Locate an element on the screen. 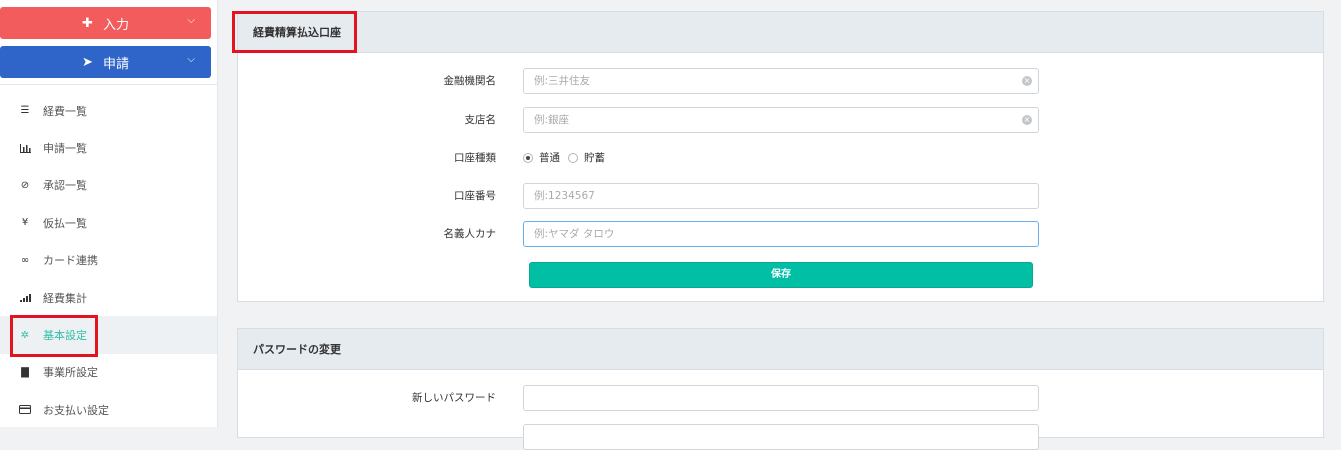  bar-chart-icon is located at coordinates (25, 148).